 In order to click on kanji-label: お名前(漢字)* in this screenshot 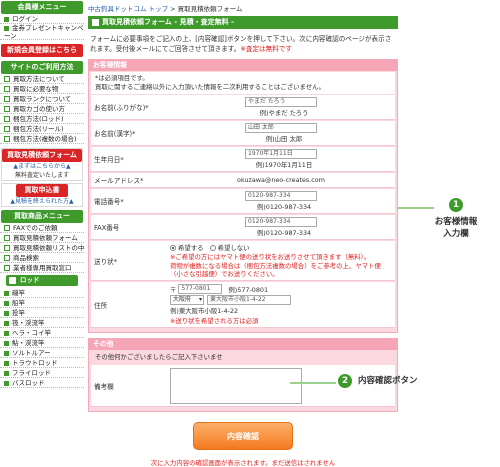, I will do `click(115, 134)`.